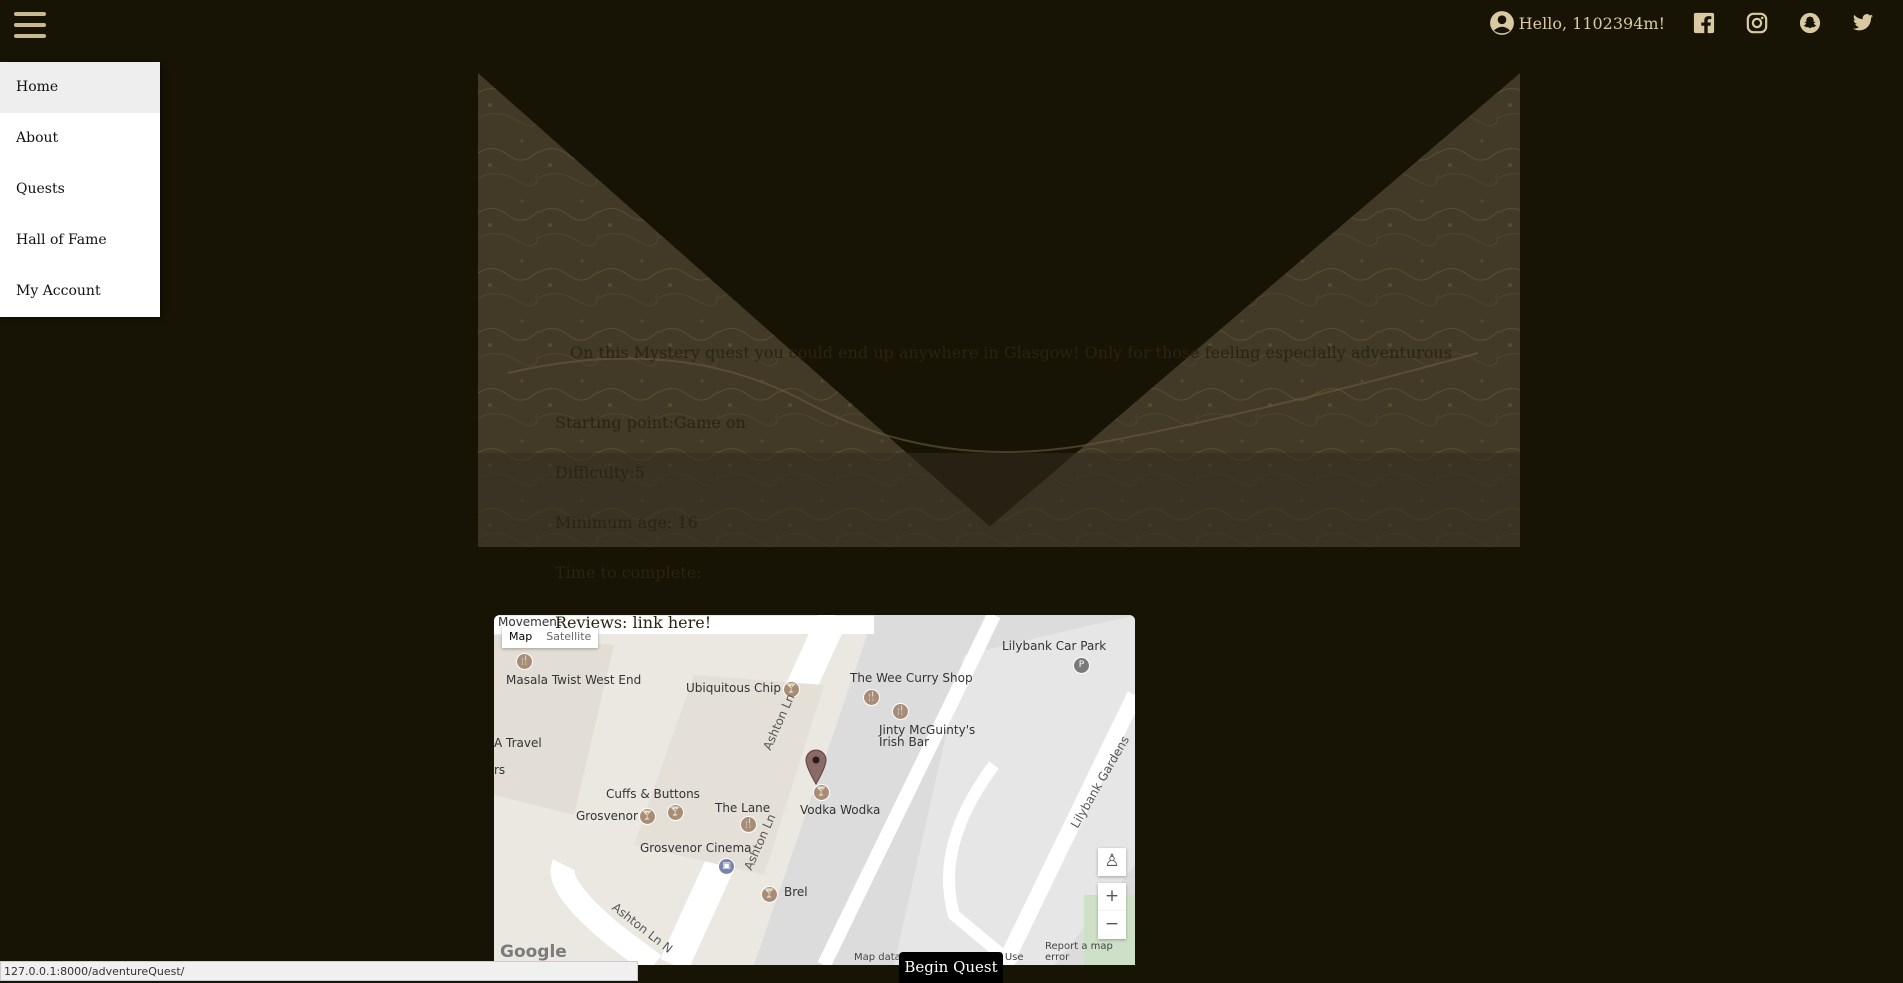 The width and height of the screenshot is (1903, 983). I want to click on map-label: Vodka Wodka, so click(840, 810).